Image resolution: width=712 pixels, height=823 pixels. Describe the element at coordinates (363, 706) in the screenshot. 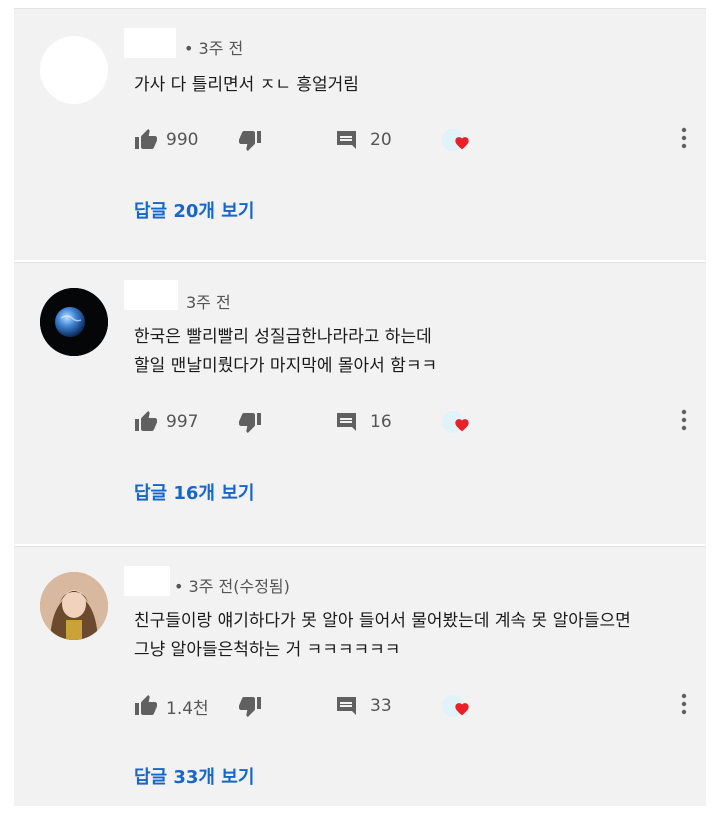

I see `reply-button: 33` at that location.